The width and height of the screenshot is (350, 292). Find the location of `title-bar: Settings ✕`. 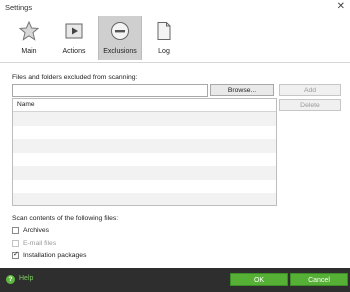

title-bar: Settings ✕ is located at coordinates (175, 7).